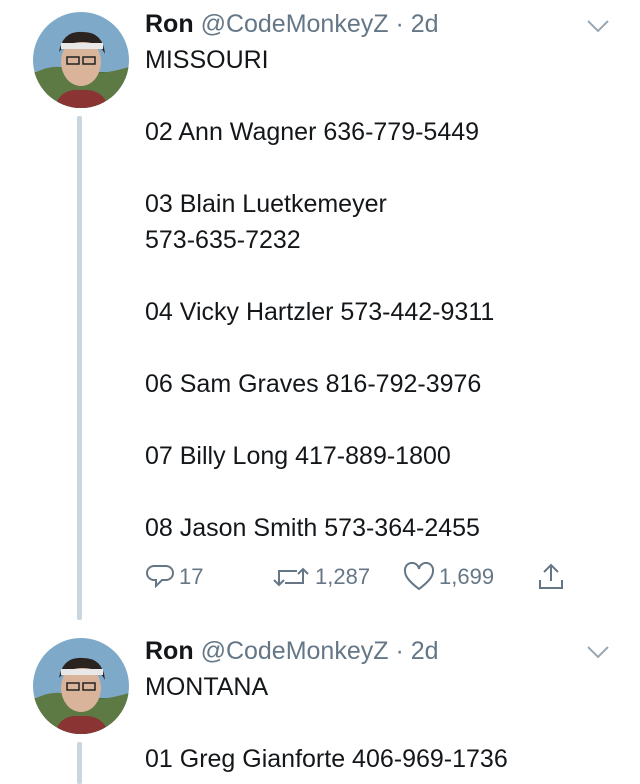 Image resolution: width=640 pixels, height=784 pixels. I want to click on tweet-text-line: MISSOURI, so click(207, 60).